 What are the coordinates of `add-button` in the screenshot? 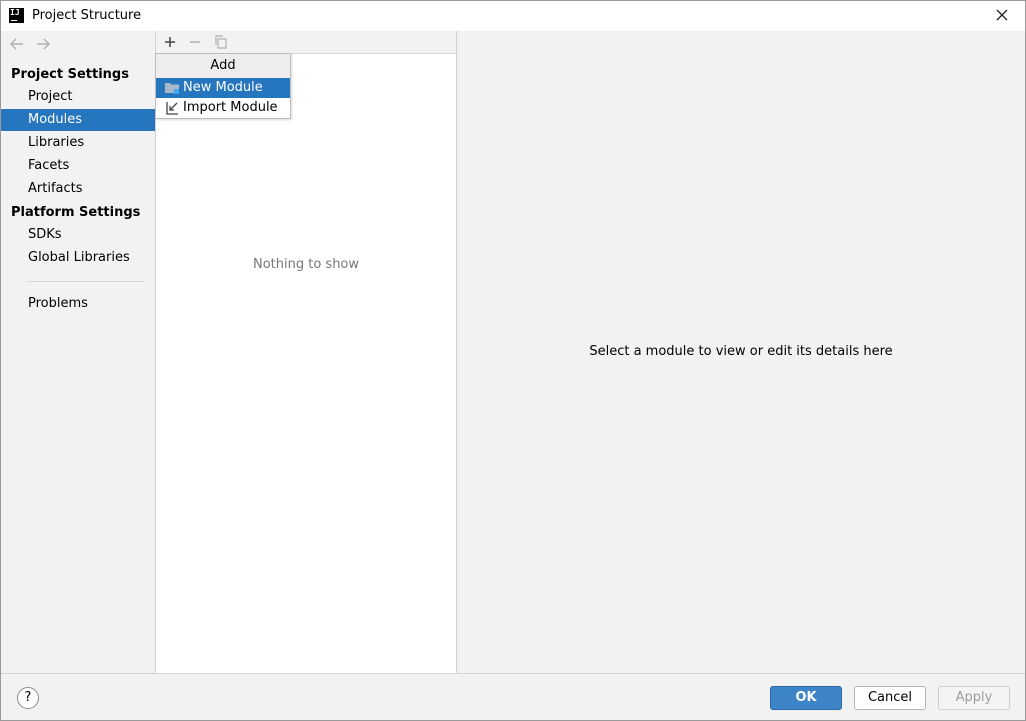 It's located at (170, 42).